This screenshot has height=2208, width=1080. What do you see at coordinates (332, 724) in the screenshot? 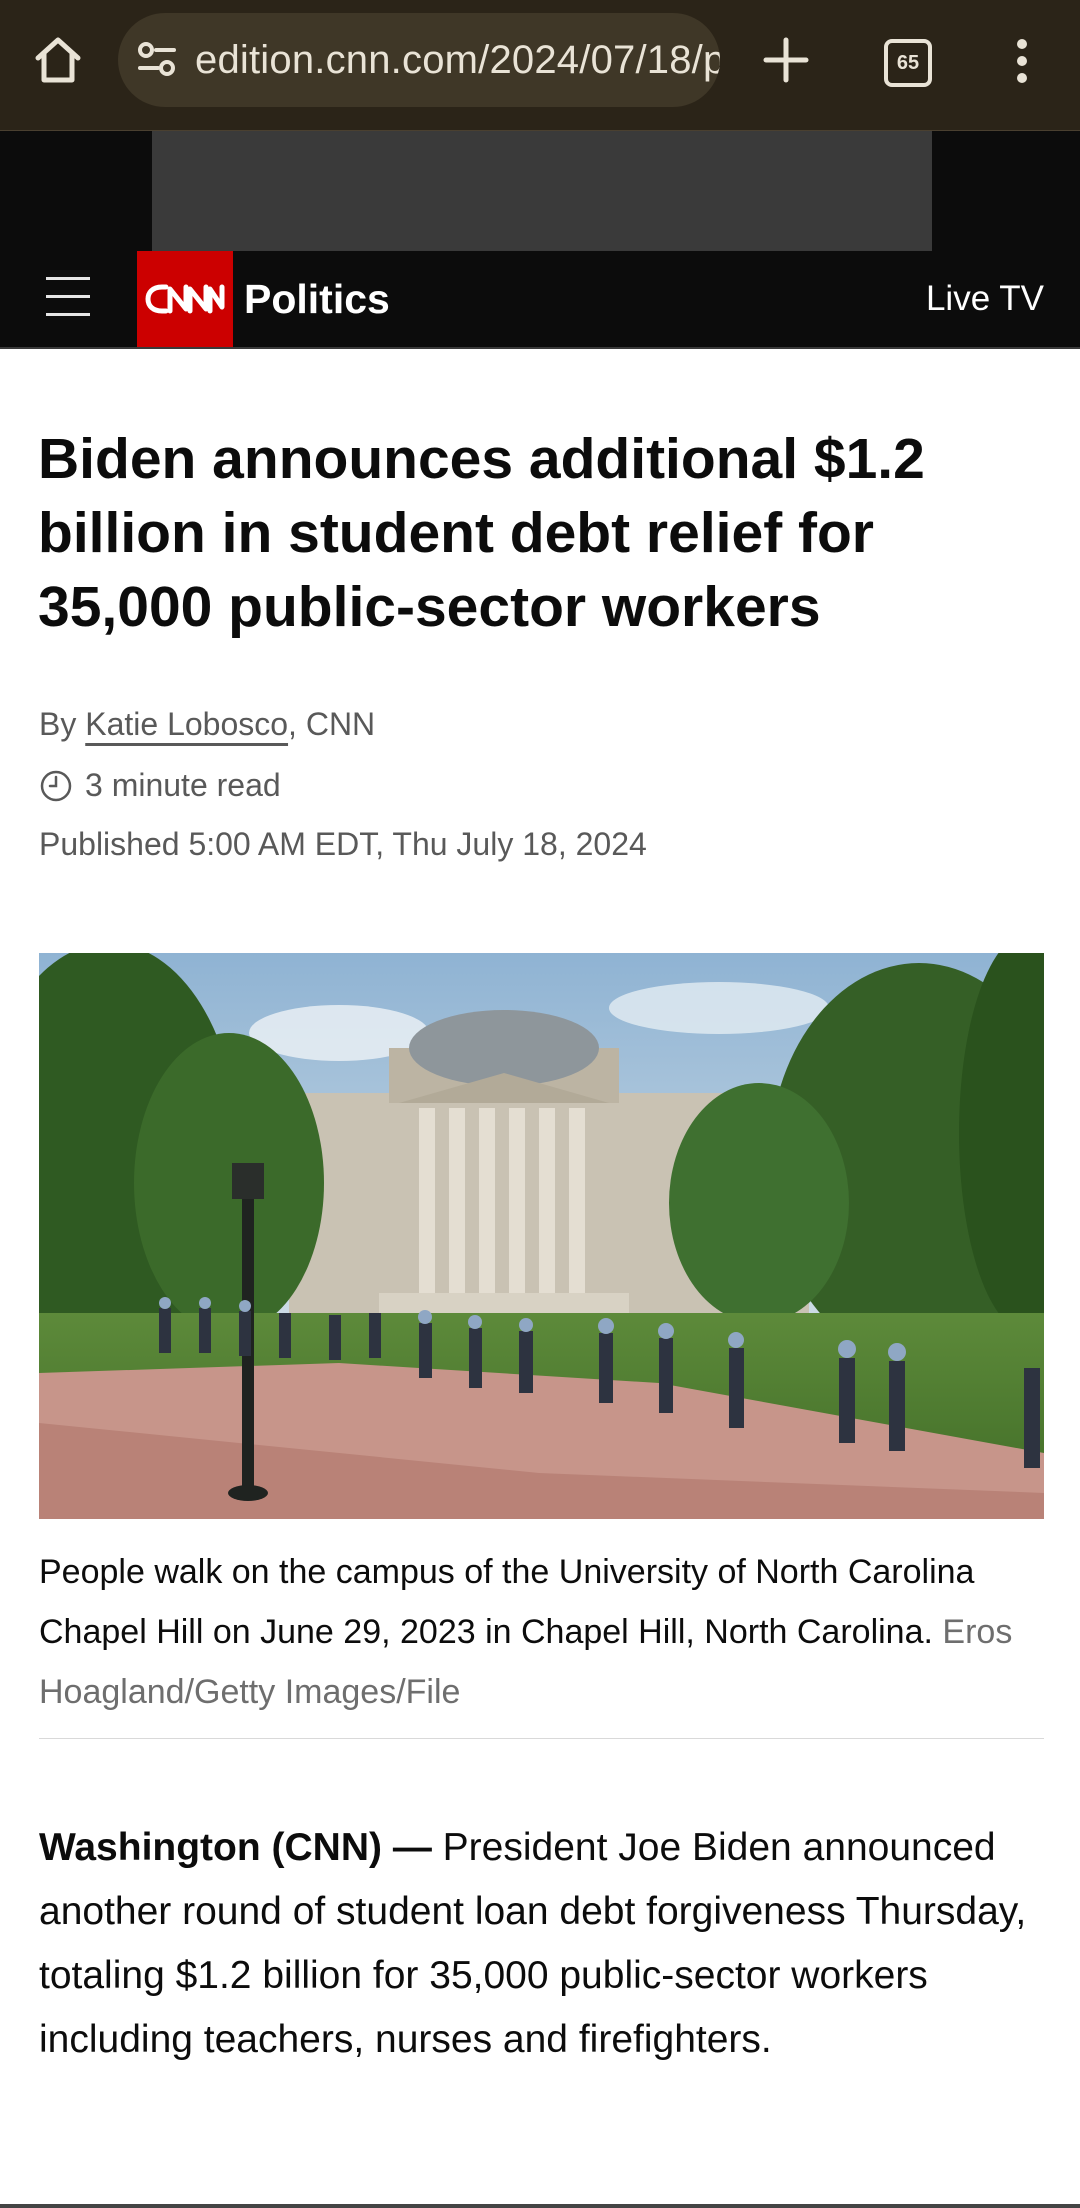
I see `byline-suffix: , CNN` at bounding box center [332, 724].